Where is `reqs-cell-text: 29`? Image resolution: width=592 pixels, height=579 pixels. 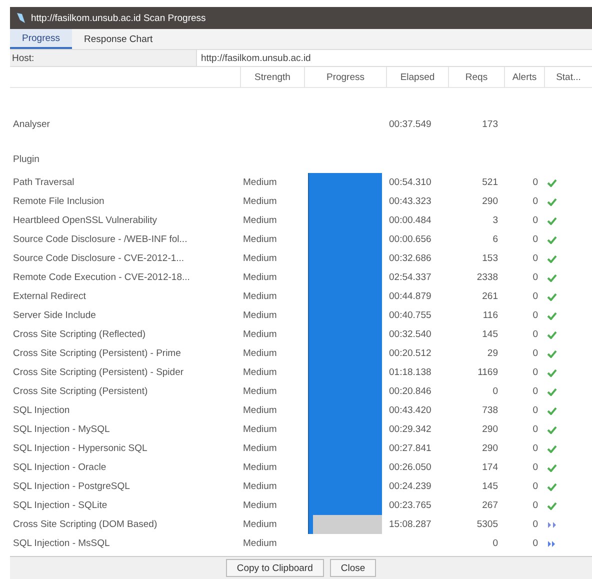
reqs-cell-text: 29 is located at coordinates (492, 354).